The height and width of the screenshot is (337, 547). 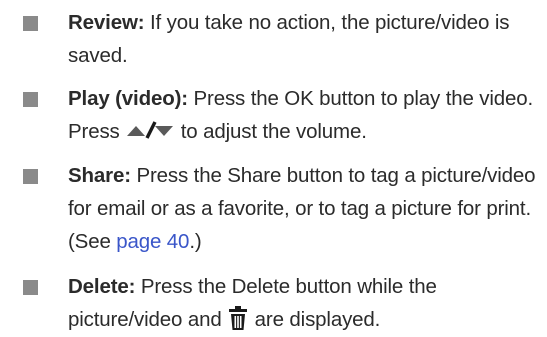 What do you see at coordinates (238, 320) in the screenshot?
I see `trash-can-icon` at bounding box center [238, 320].